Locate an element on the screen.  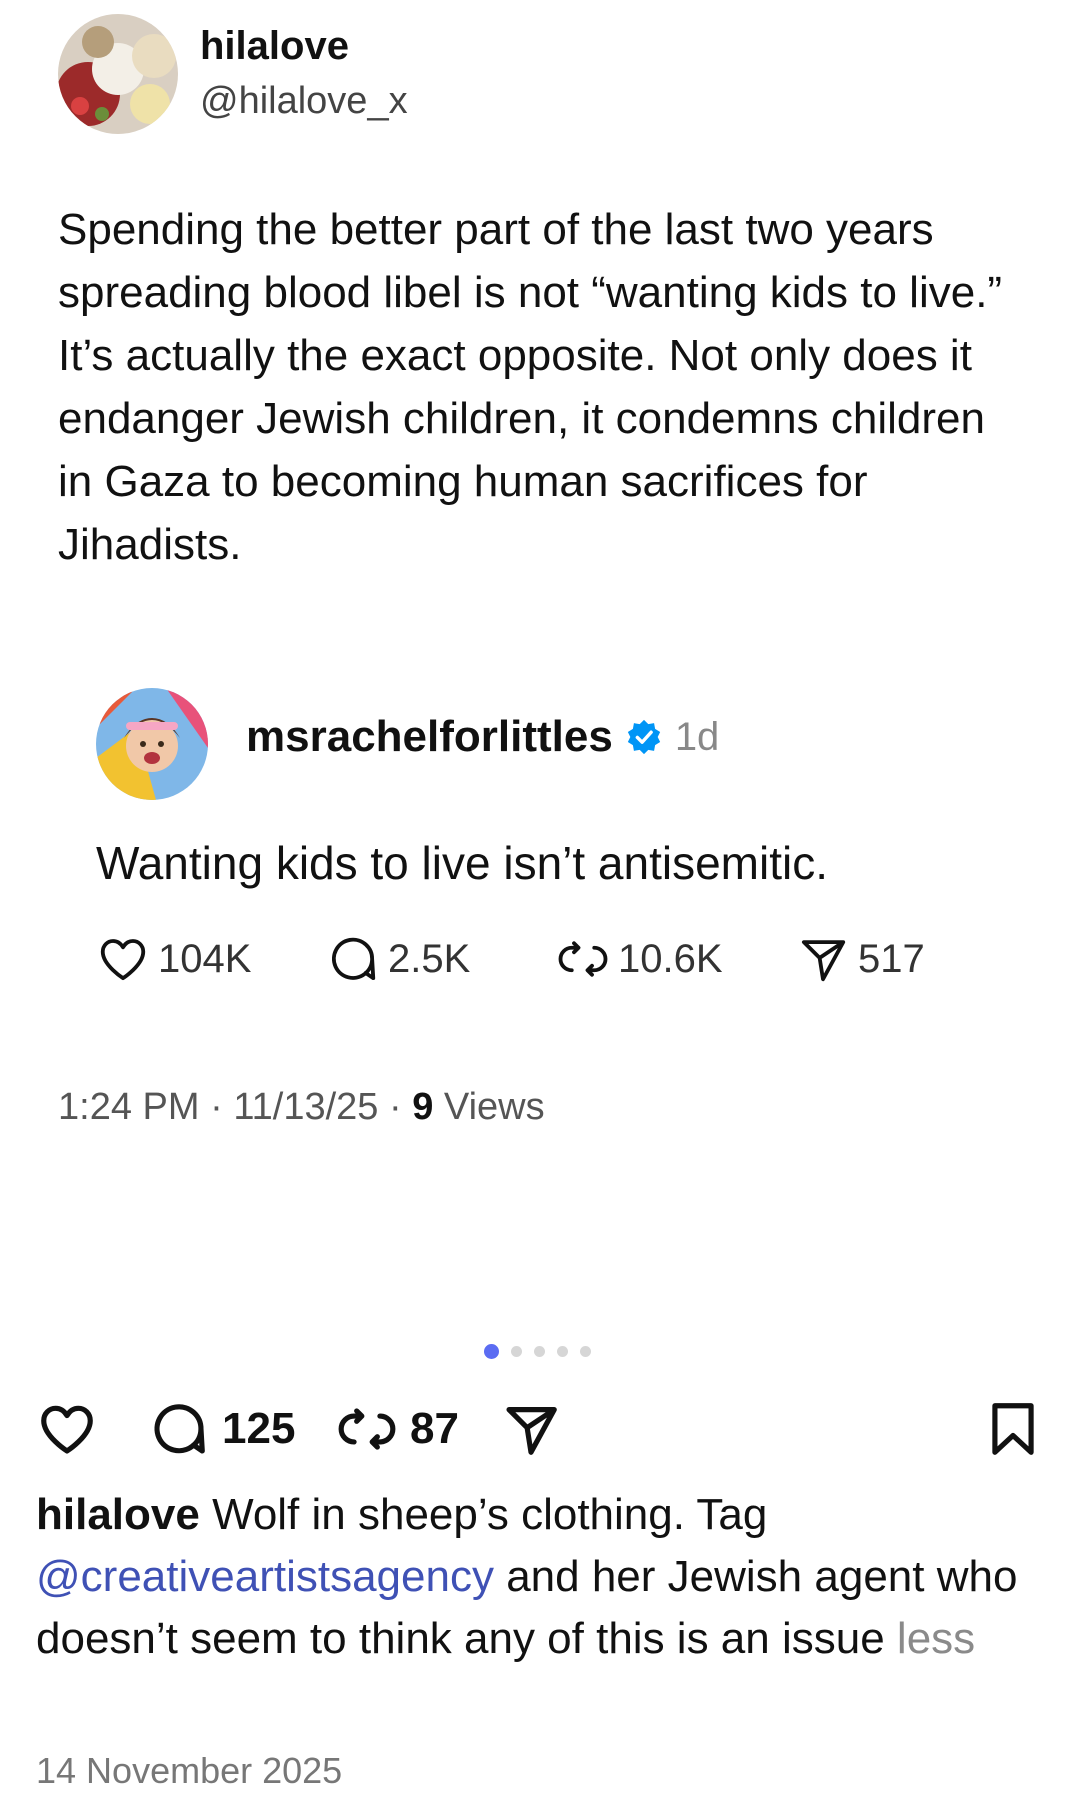
tweet-meta: 1:24 PM · 11/13/25 · 9 Views is located at coordinates (301, 1107).